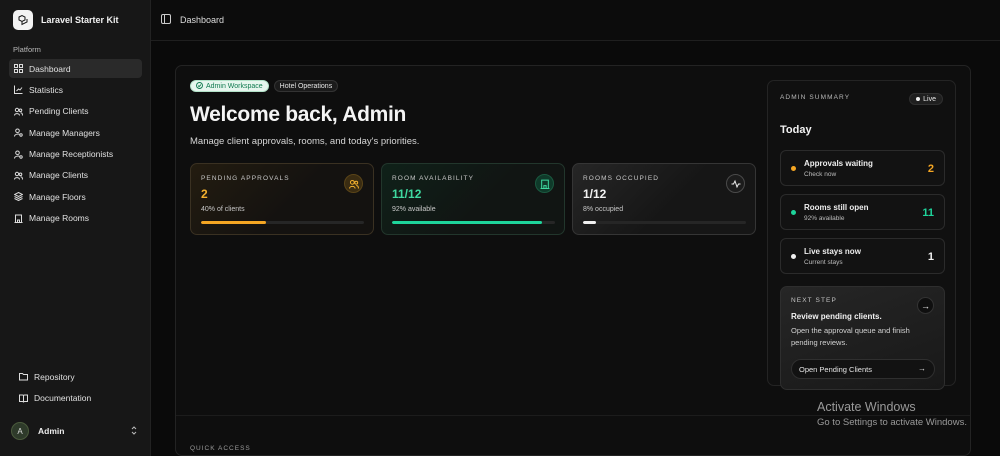 Image resolution: width=1000 pixels, height=456 pixels. What do you see at coordinates (664, 199) in the screenshot?
I see `stat-card-rooms-occupied: ROOMS OCCUPIED 1/12 8% occupied` at bounding box center [664, 199].